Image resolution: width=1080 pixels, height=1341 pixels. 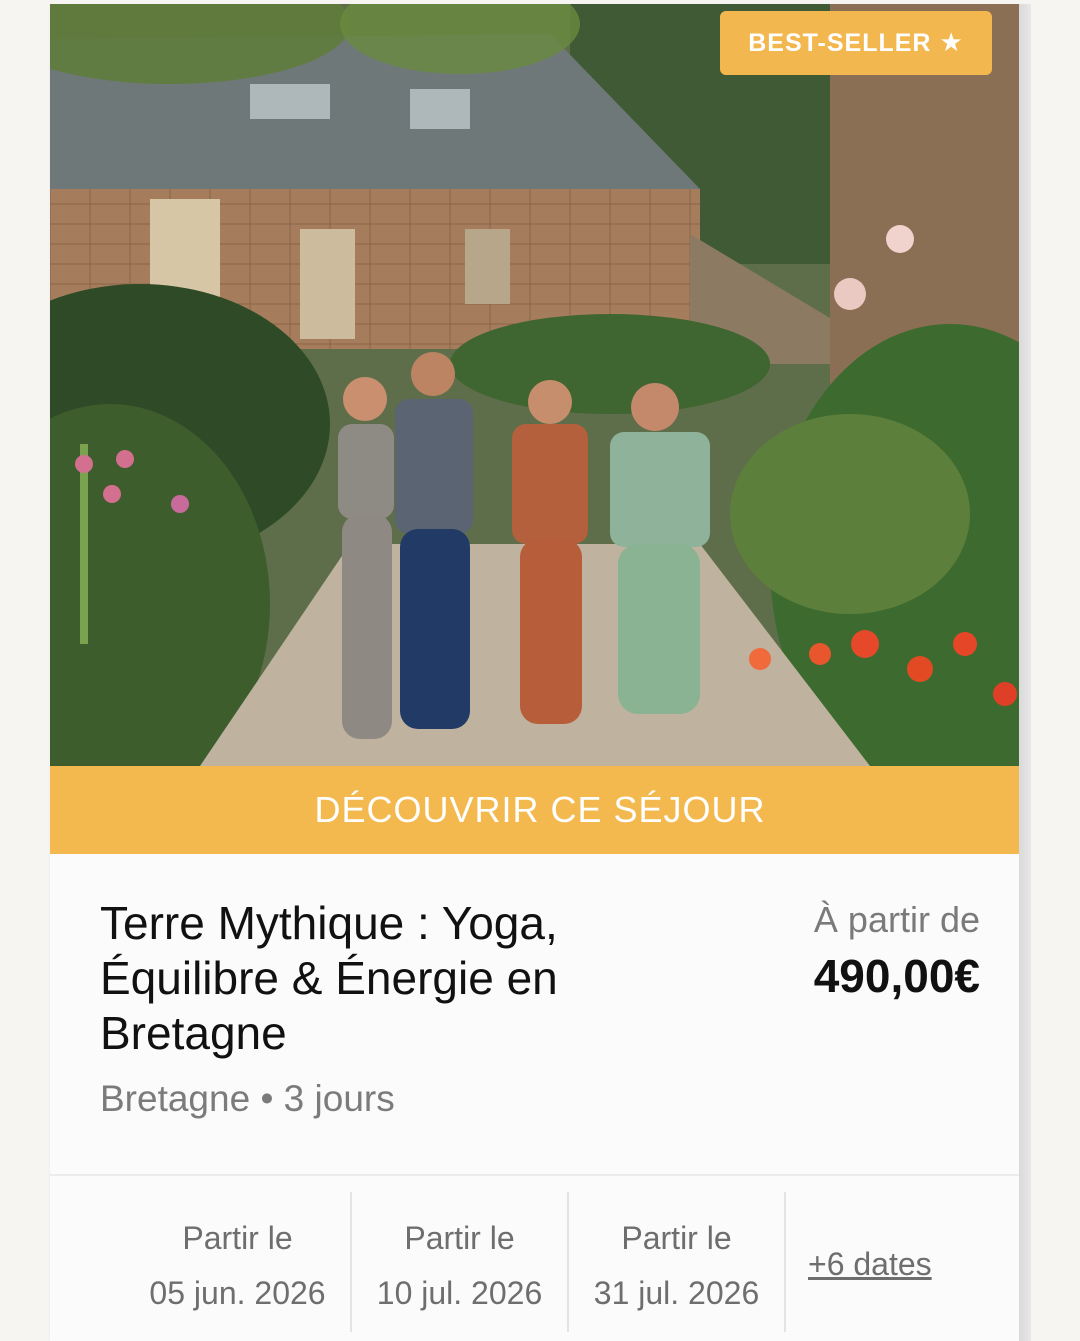 I want to click on departure-date: 10 jul. 2026, so click(x=459, y=1293).